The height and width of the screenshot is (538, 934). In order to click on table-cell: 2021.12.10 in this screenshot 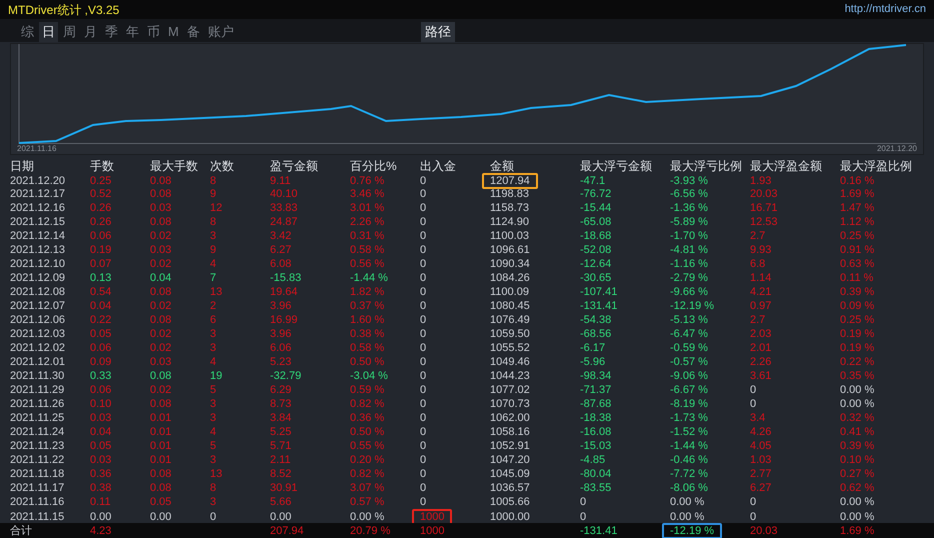, I will do `click(38, 264)`.